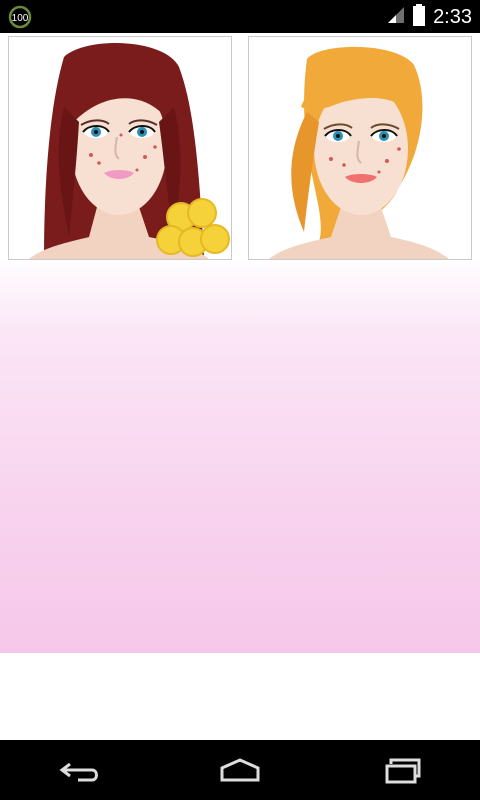 The width and height of the screenshot is (480, 800). What do you see at coordinates (396, 17) in the screenshot?
I see `signal-icon` at bounding box center [396, 17].